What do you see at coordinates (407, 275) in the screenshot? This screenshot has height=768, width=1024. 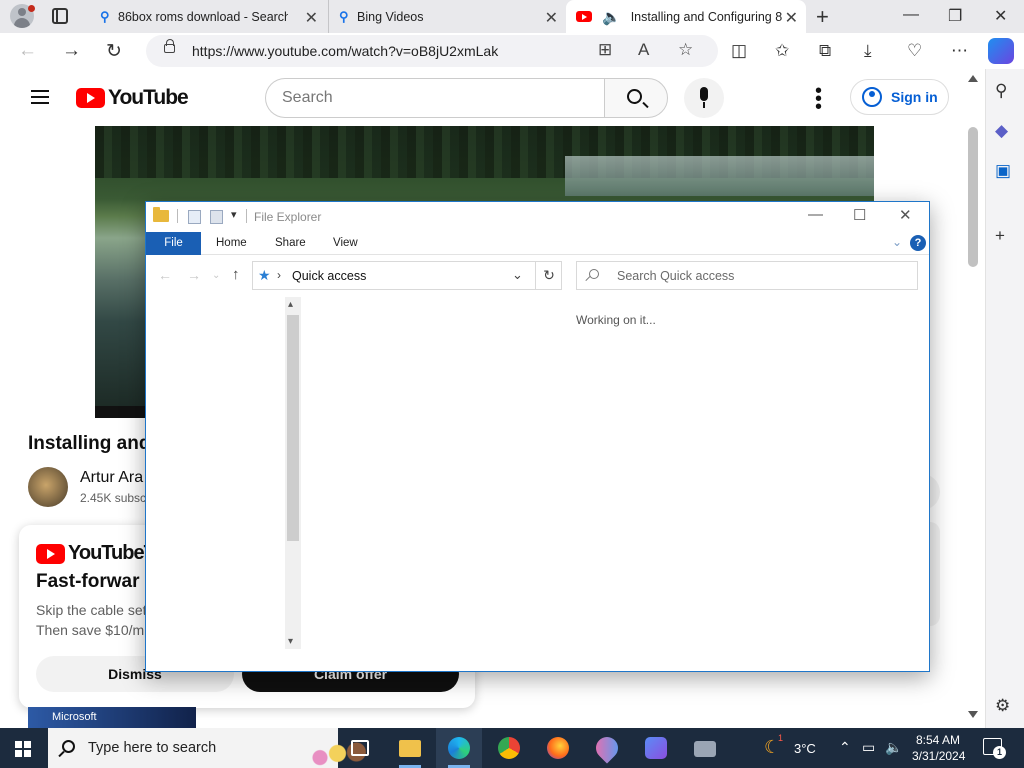 I see `explorer-address-bar: ★ › Quick access ⌄ ↻` at bounding box center [407, 275].